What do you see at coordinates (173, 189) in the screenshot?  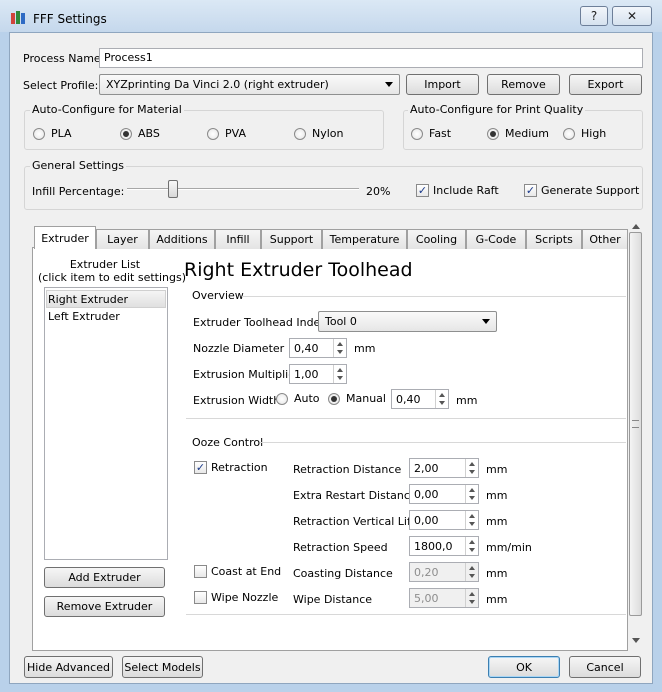 I see `infill-slider-handle` at bounding box center [173, 189].